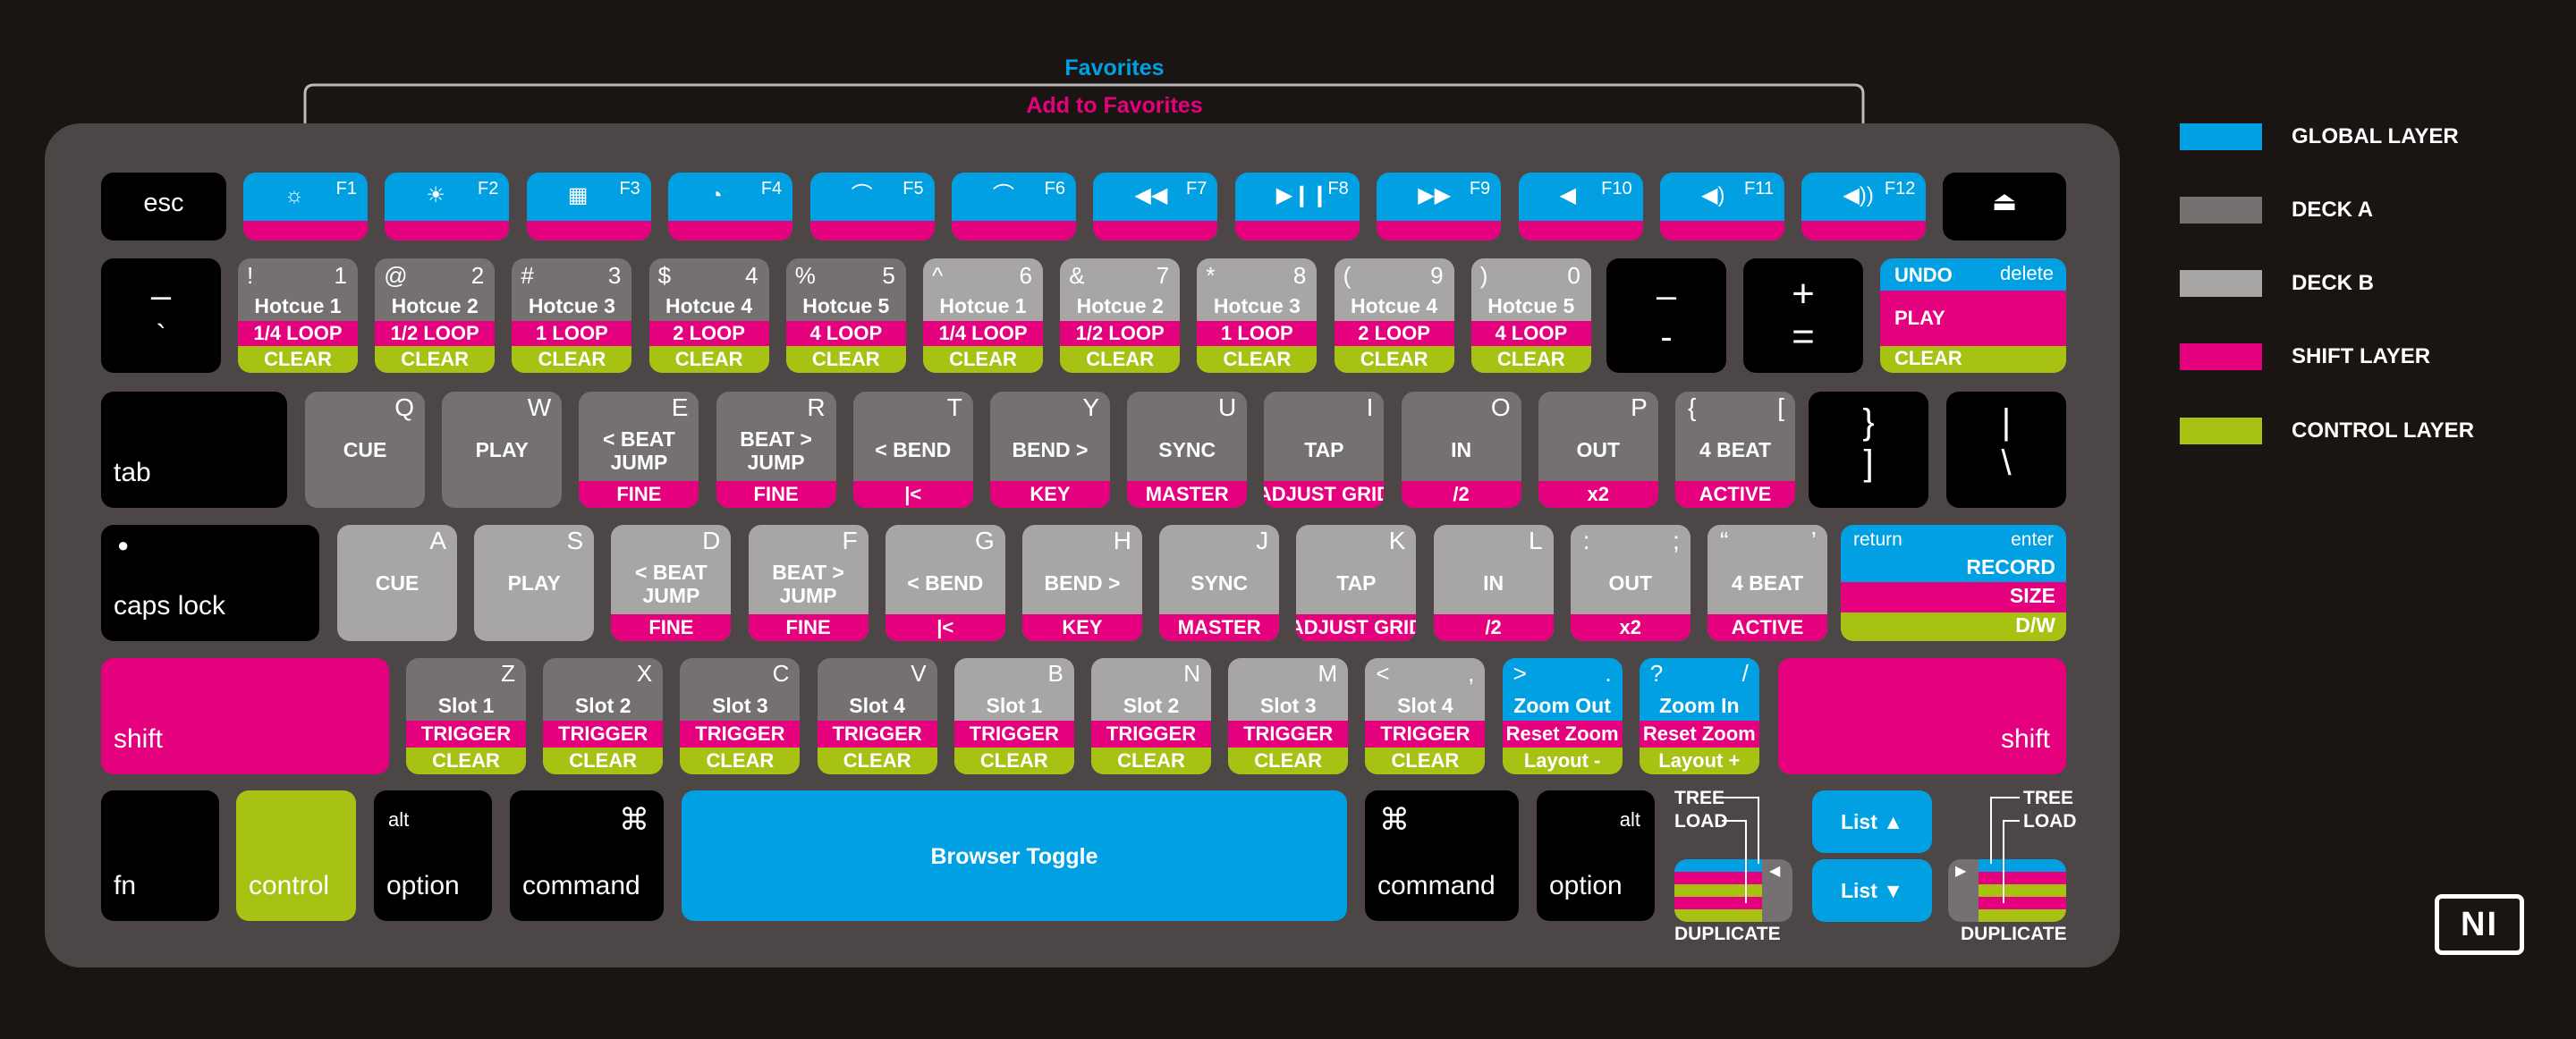 The width and height of the screenshot is (2576, 1039). Describe the element at coordinates (2005, 850) in the screenshot. I see `right-arrow-callouts` at that location.